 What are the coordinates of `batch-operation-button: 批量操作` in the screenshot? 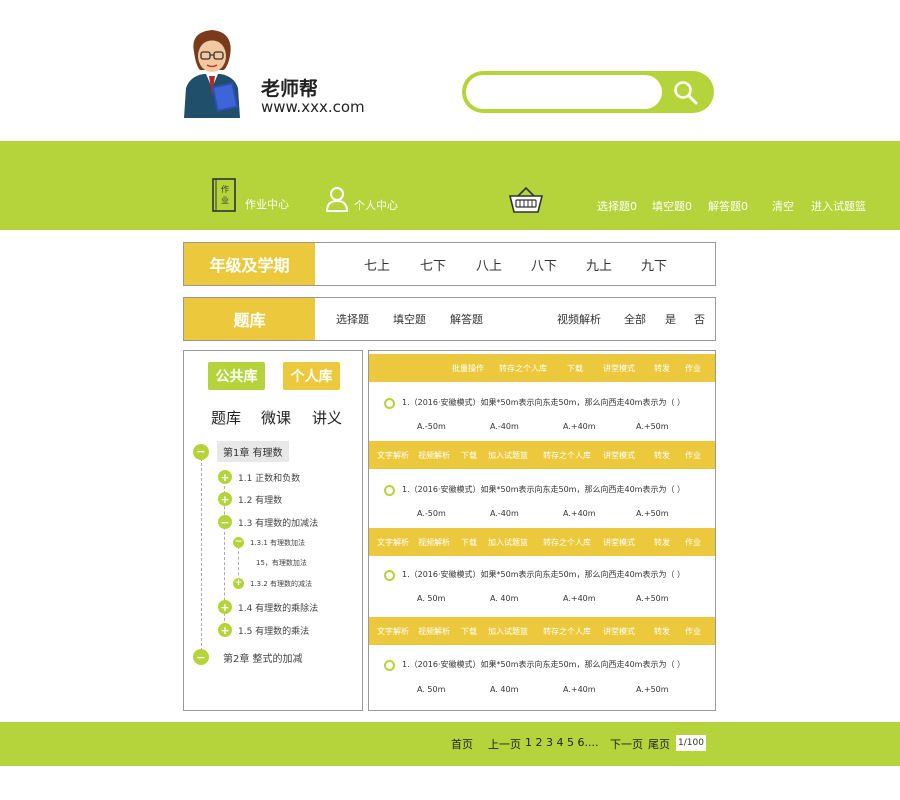 It's located at (468, 368).